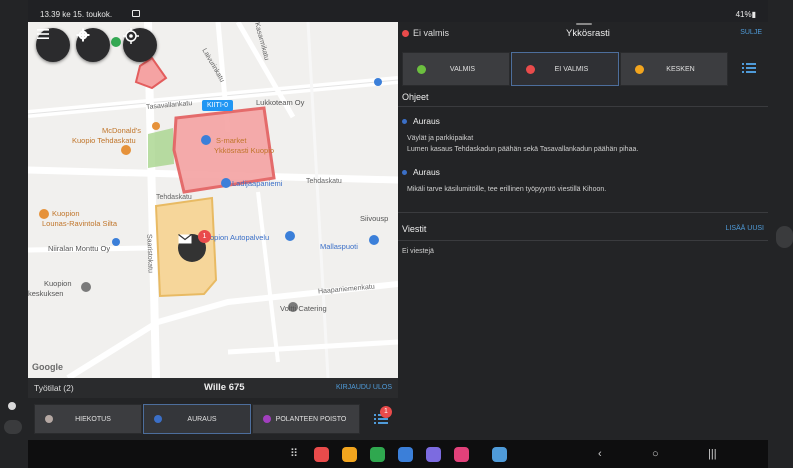 This screenshot has width=793, height=468. Describe the element at coordinates (174, 197) in the screenshot. I see `road-label-tehdaskatu: Tehdaskatu` at that location.